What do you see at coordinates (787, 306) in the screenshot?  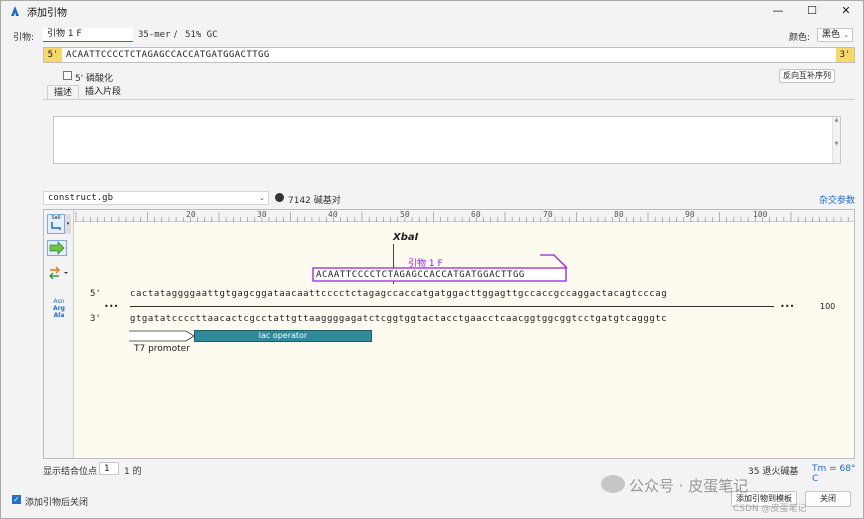 I see `dots-right: •••` at bounding box center [787, 306].